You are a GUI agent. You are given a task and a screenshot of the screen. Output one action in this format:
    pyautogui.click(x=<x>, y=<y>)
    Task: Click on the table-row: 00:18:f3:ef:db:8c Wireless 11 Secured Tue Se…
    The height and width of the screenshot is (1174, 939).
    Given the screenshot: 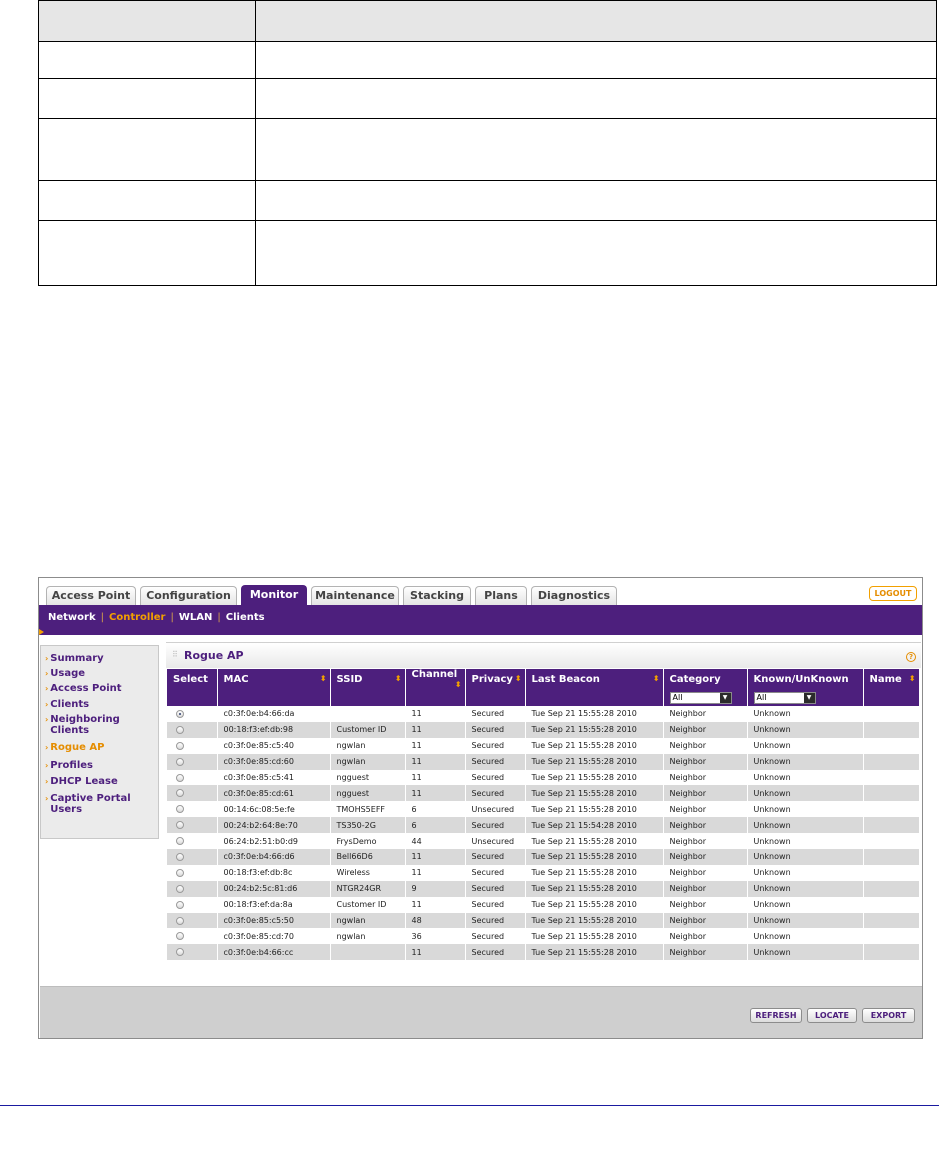 What is the action you would take?
    pyautogui.click(x=543, y=872)
    